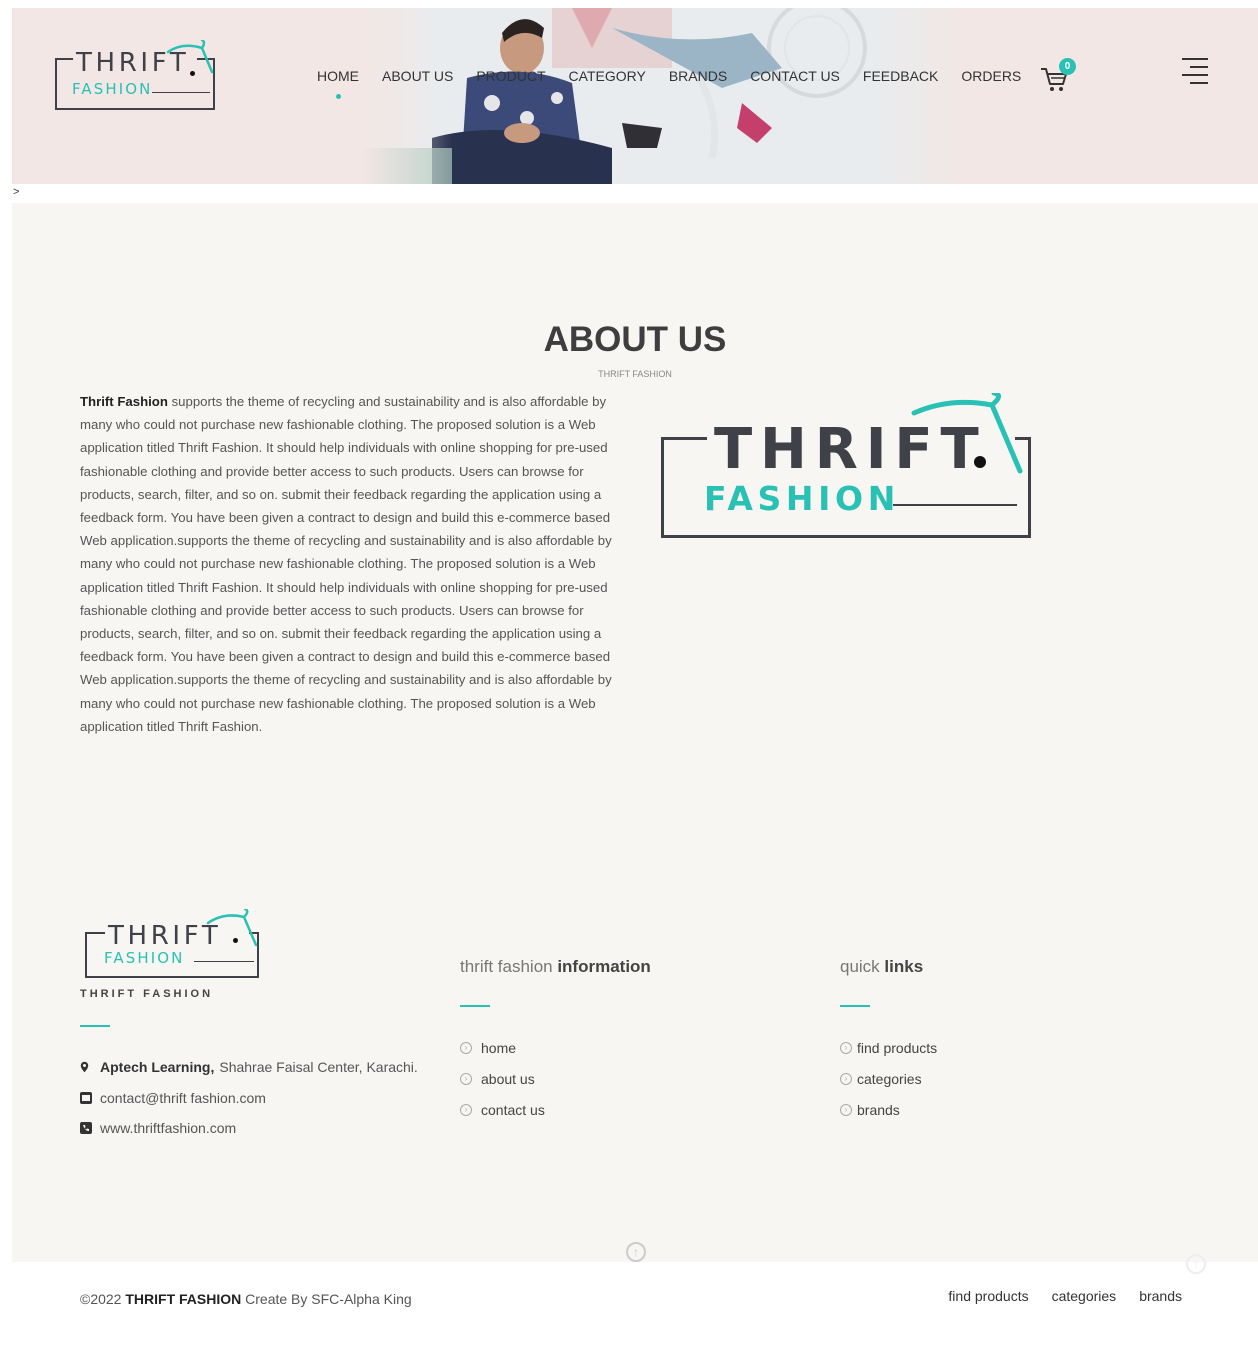  I want to click on footer-link-home: › home, so click(488, 1048).